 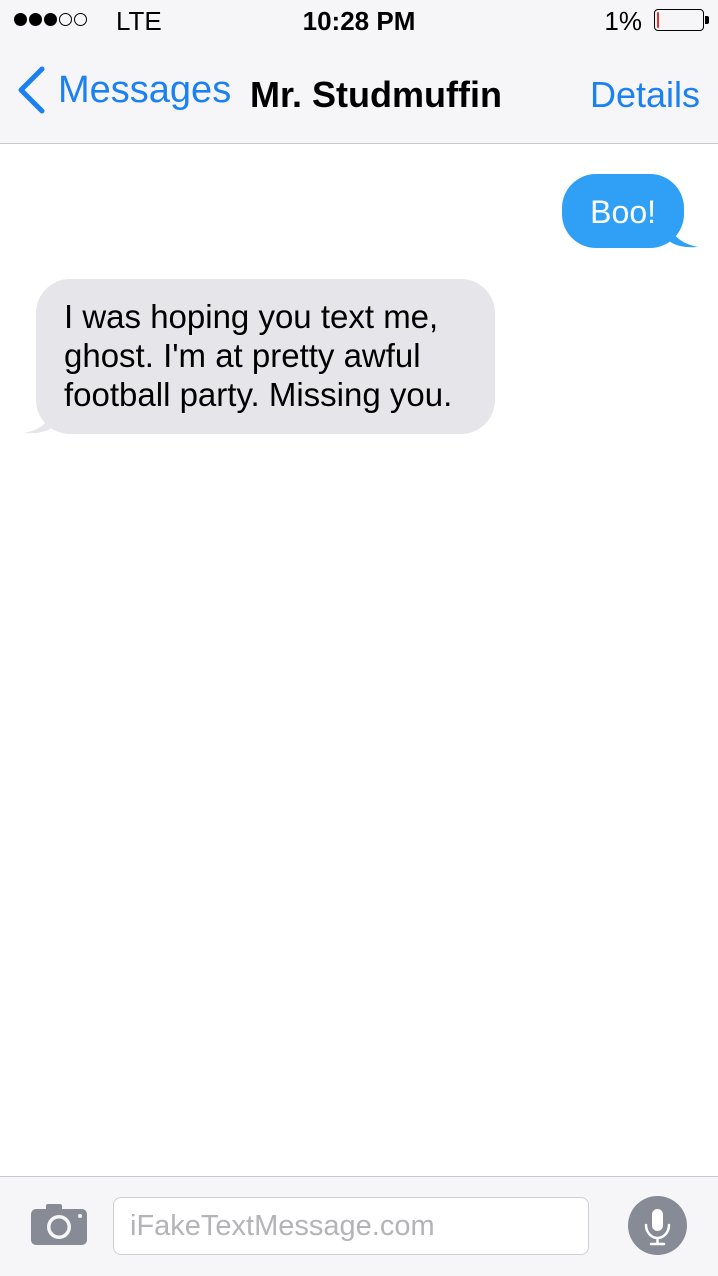 What do you see at coordinates (645, 95) in the screenshot?
I see `details-button: Details` at bounding box center [645, 95].